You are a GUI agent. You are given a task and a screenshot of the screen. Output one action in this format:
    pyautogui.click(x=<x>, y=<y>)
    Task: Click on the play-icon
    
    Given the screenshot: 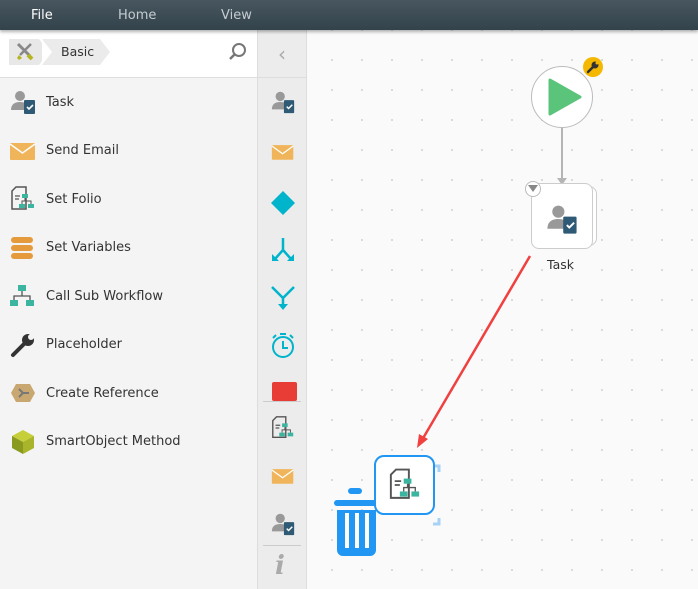 What is the action you would take?
    pyautogui.click(x=565, y=97)
    